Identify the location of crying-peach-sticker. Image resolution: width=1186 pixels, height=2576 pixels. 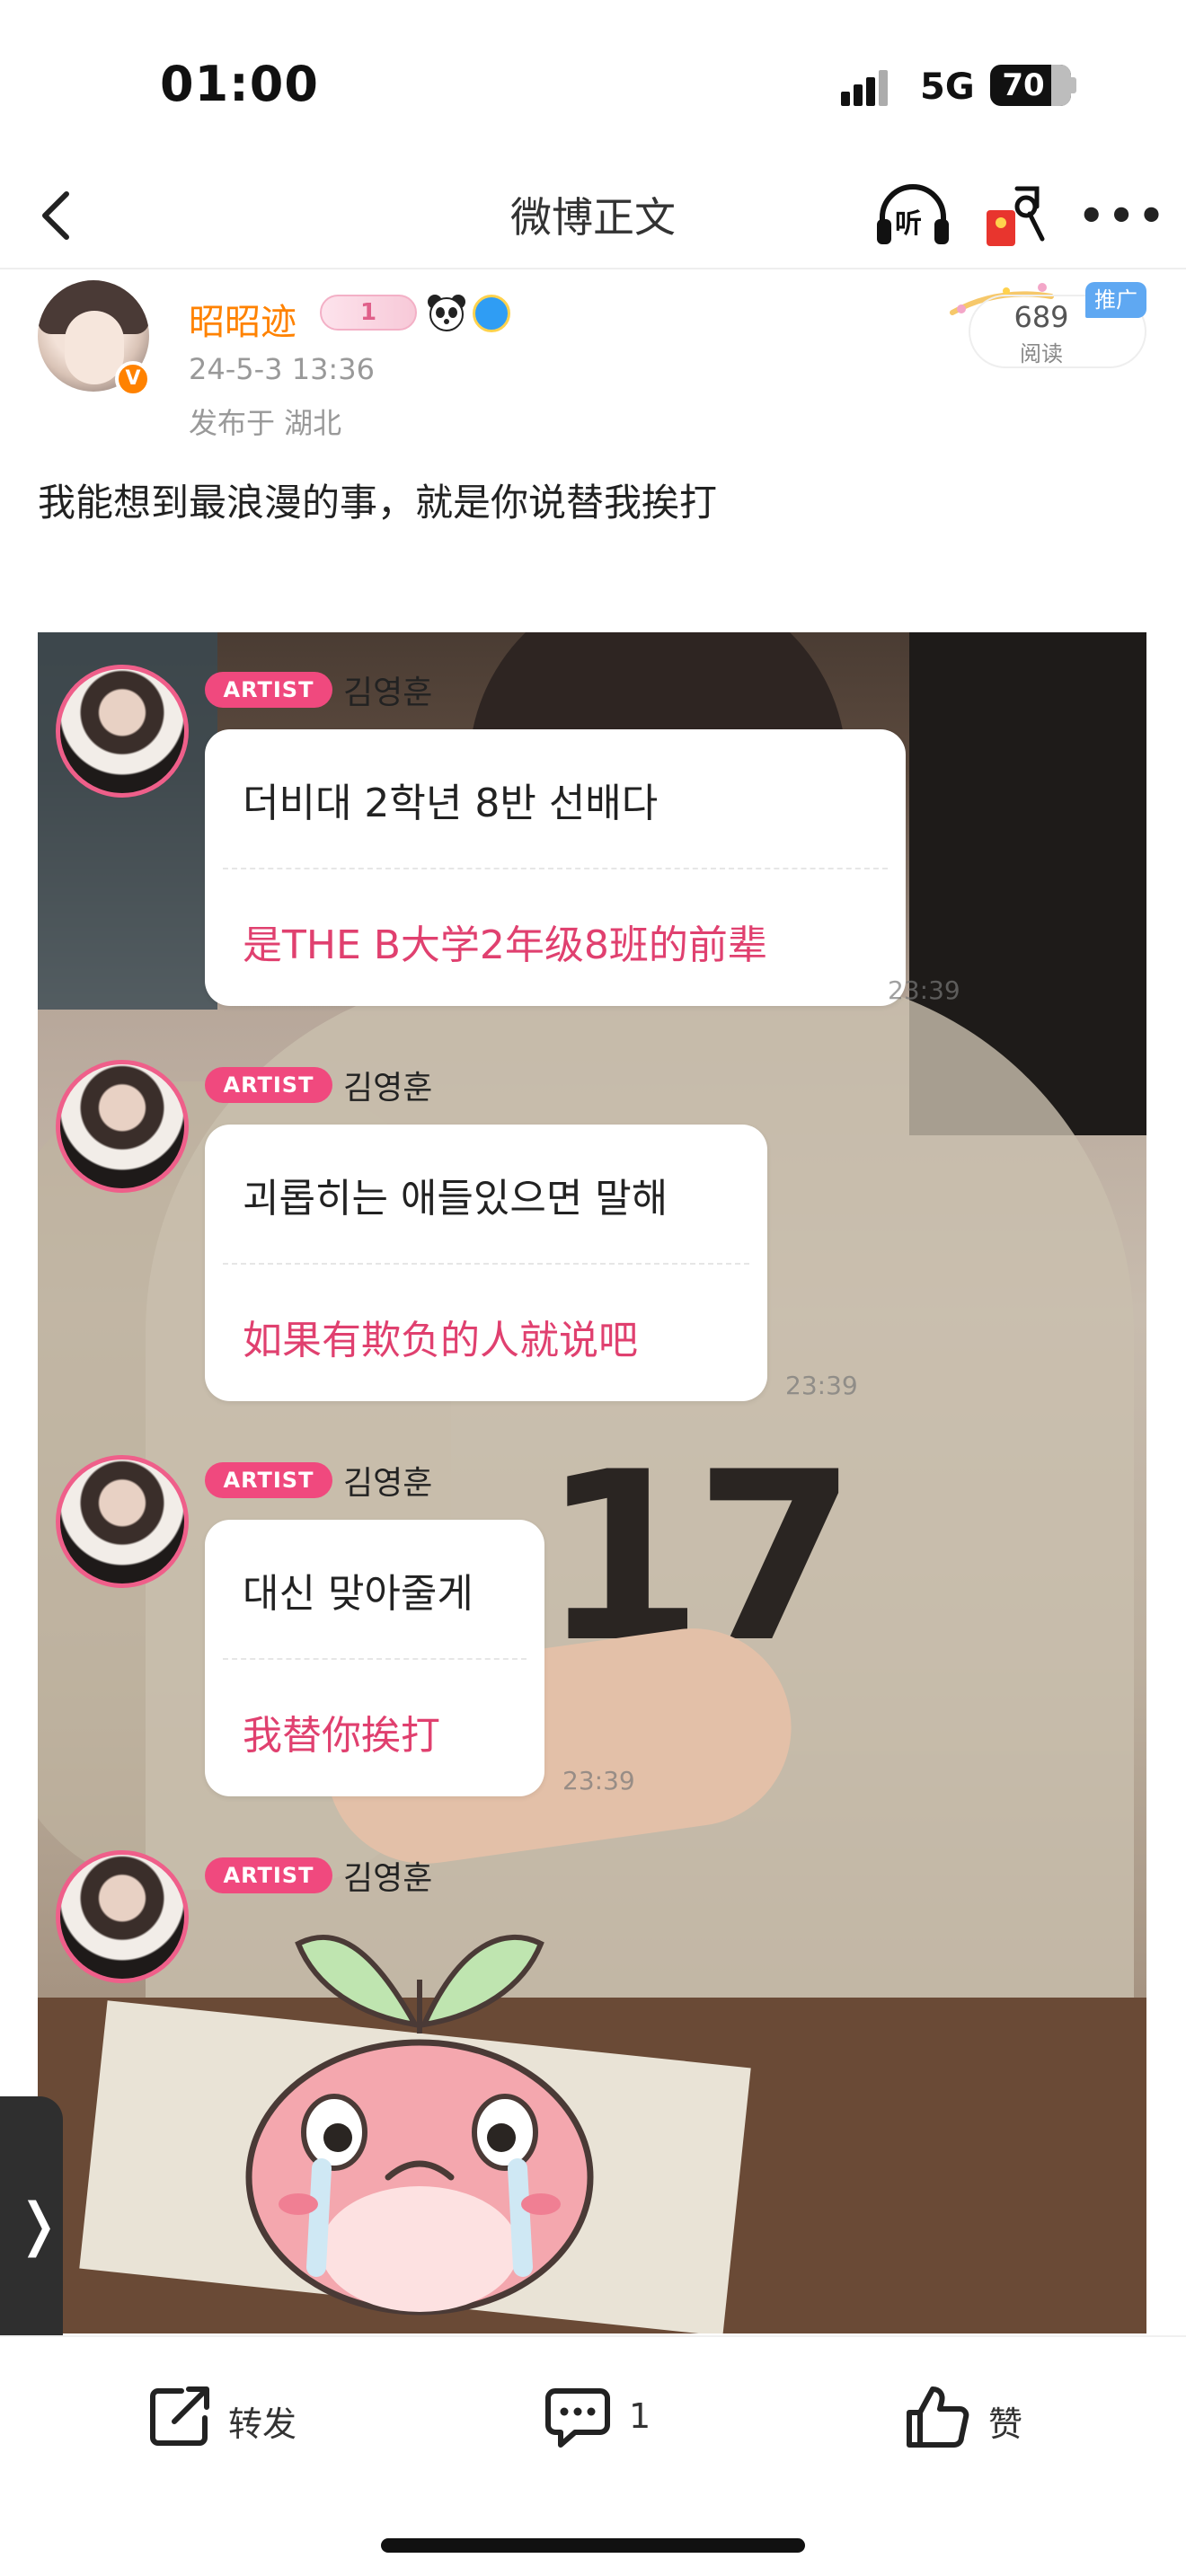
(419, 2125).